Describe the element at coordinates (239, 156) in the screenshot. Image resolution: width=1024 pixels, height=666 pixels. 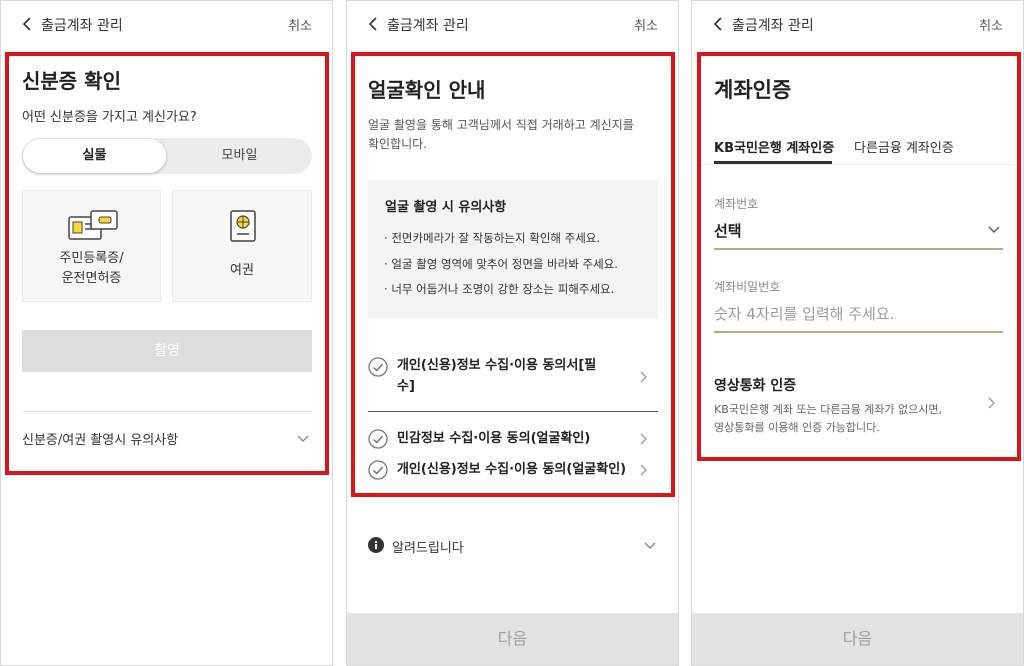
I see `segment-mobile: 모바일` at that location.